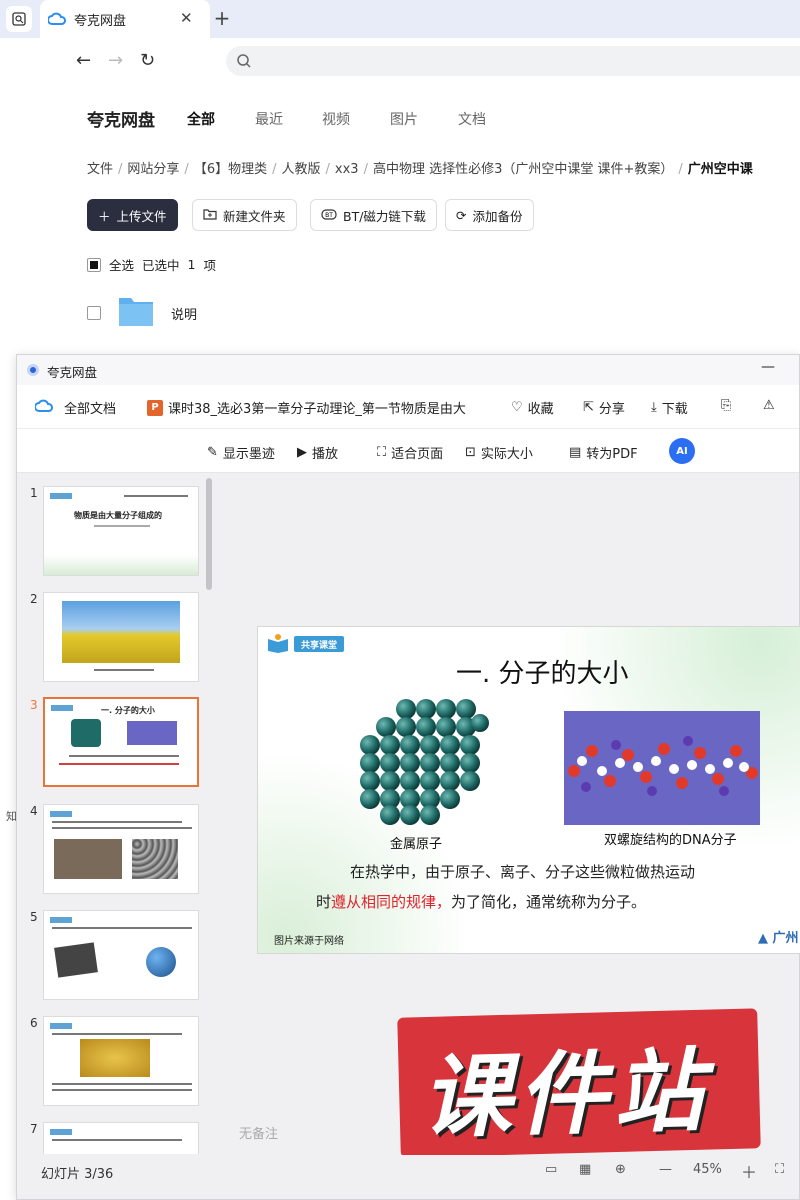  Describe the element at coordinates (410, 452) in the screenshot. I see `fit-page-button: ⛶ 适合页面` at that location.